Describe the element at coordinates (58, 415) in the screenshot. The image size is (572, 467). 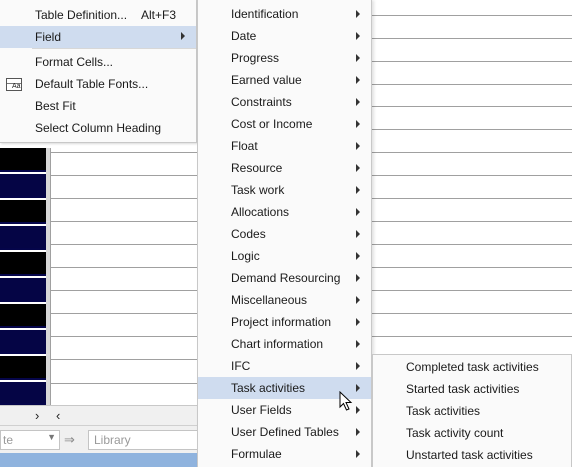
I see `scroll-left-arrow-icon: ‹` at that location.